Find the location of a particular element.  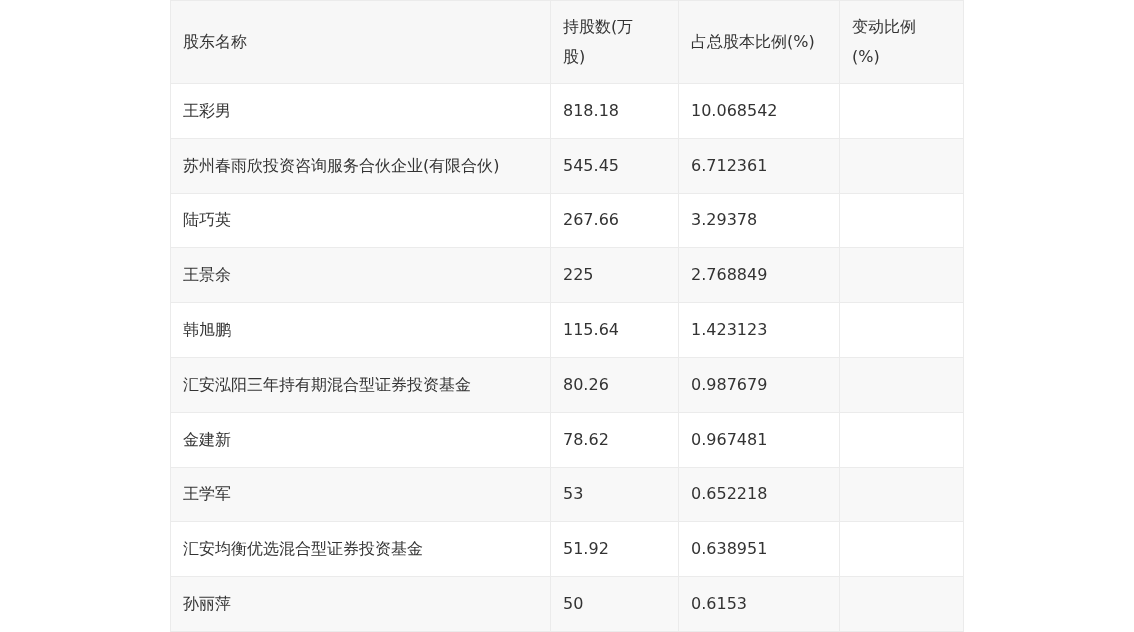

table-cell: 3.29378 is located at coordinates (759, 220).